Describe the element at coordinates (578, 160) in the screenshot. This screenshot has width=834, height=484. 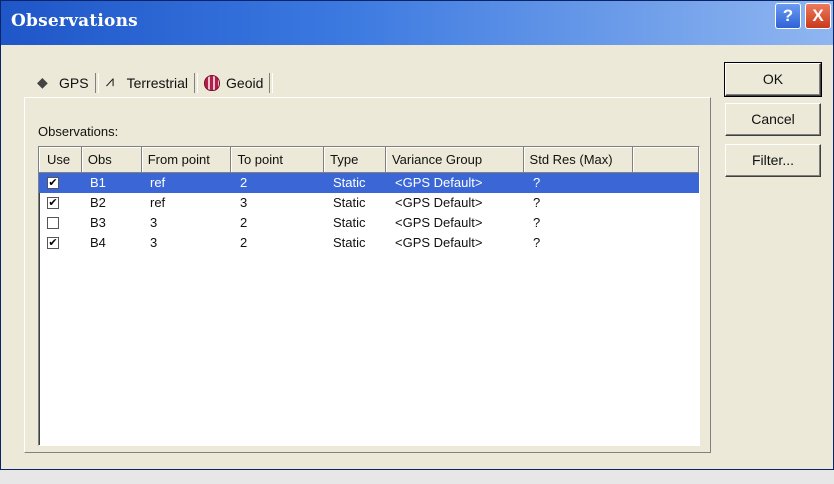
I see `column-header-std-res: Std Res (Max)` at that location.